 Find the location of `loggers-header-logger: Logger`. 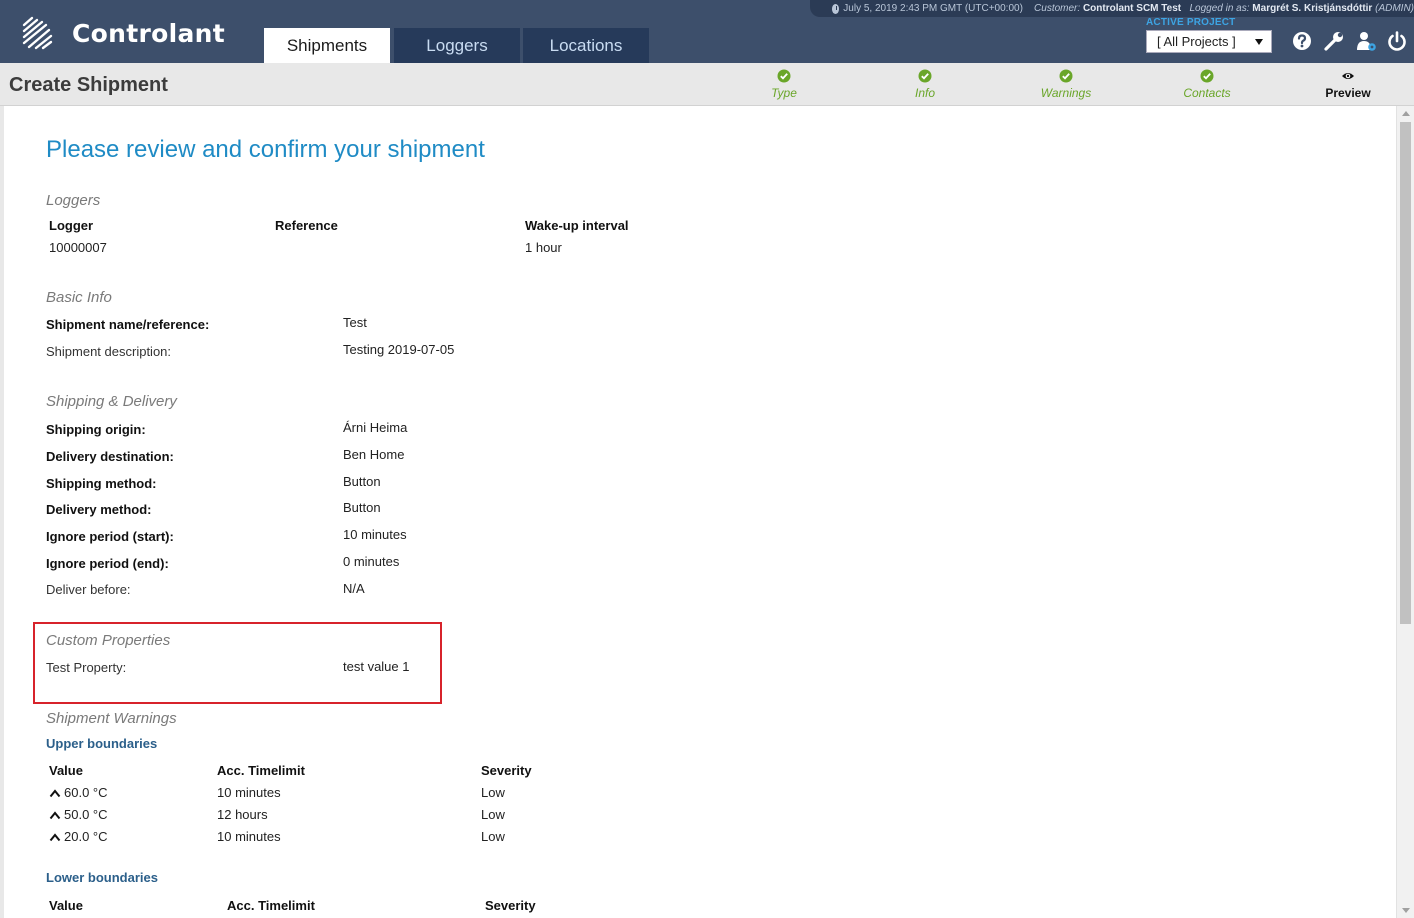

loggers-header-logger: Logger is located at coordinates (71, 225).